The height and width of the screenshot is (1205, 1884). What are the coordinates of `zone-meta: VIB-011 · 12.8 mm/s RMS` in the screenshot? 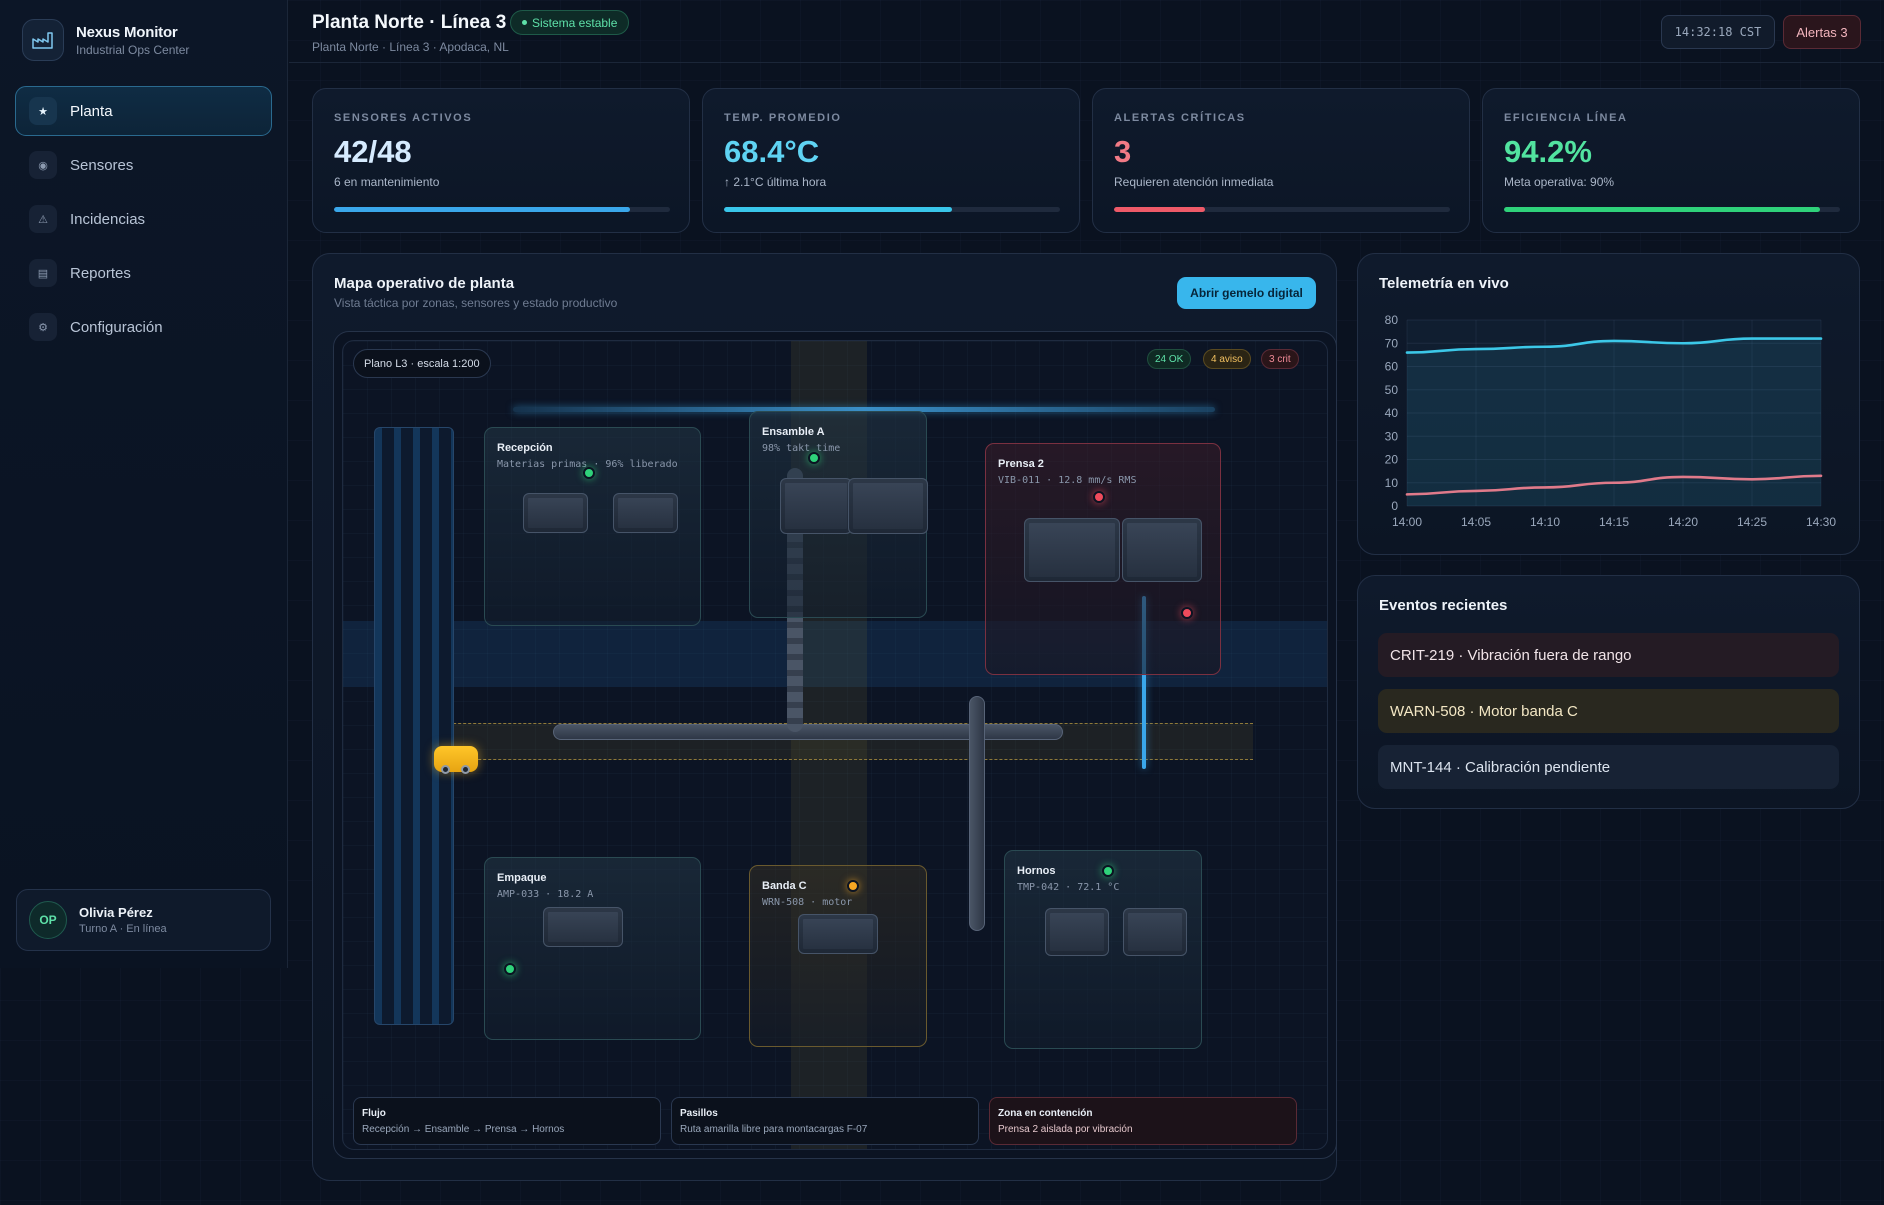 It's located at (1067, 480).